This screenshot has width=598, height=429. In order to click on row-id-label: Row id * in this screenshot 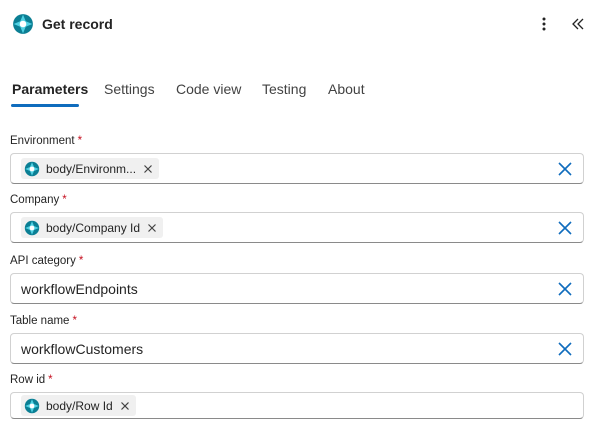, I will do `click(31, 380)`.